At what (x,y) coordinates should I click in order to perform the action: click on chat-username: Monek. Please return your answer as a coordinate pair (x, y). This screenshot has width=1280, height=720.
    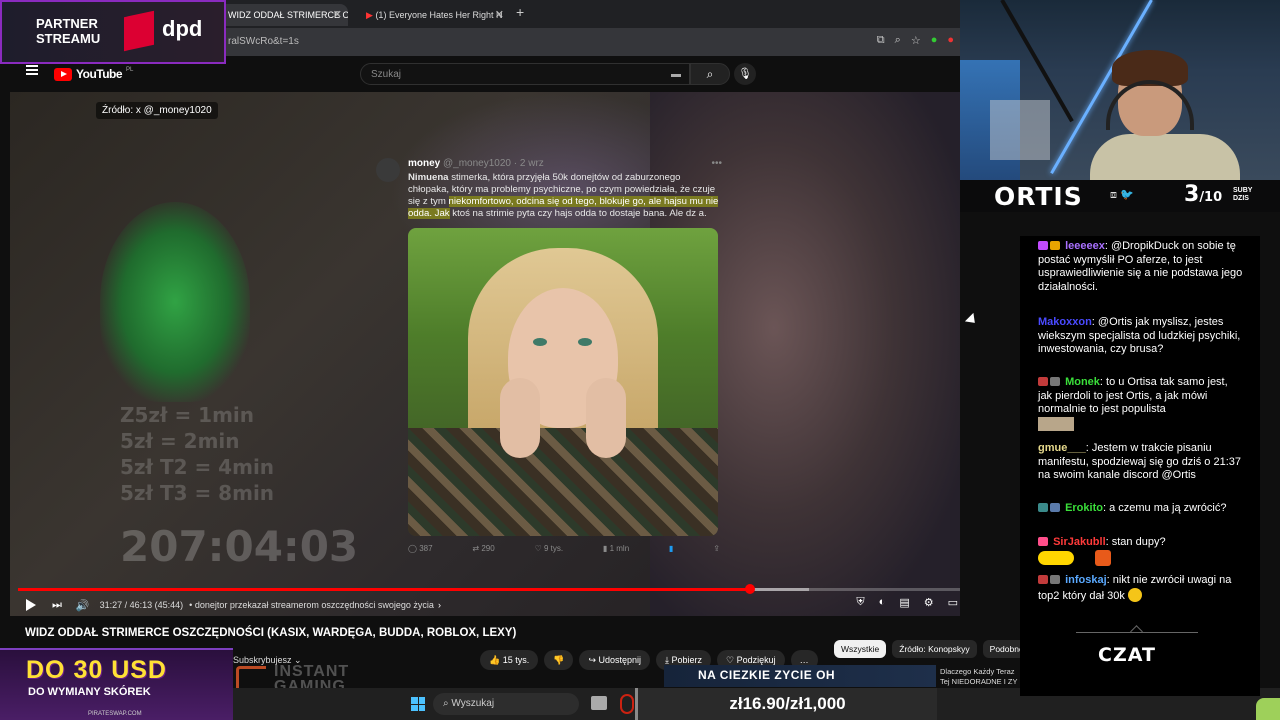
    Looking at the image, I should click on (1082, 382).